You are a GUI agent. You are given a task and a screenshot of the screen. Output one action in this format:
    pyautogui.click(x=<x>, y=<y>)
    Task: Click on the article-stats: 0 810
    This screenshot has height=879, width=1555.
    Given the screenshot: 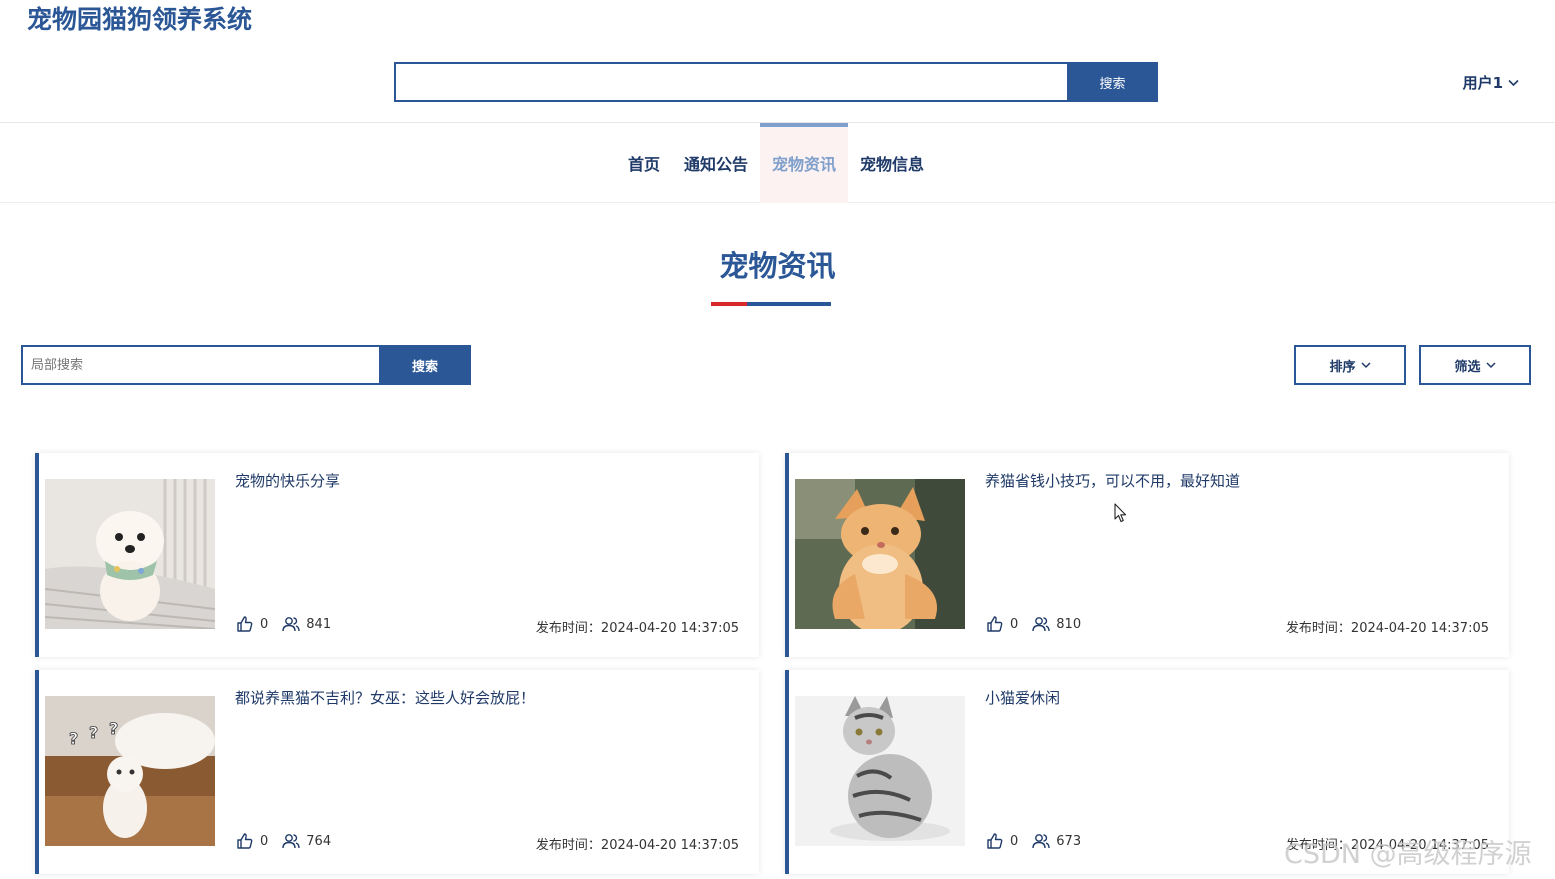 What is the action you would take?
    pyautogui.click(x=1040, y=624)
    